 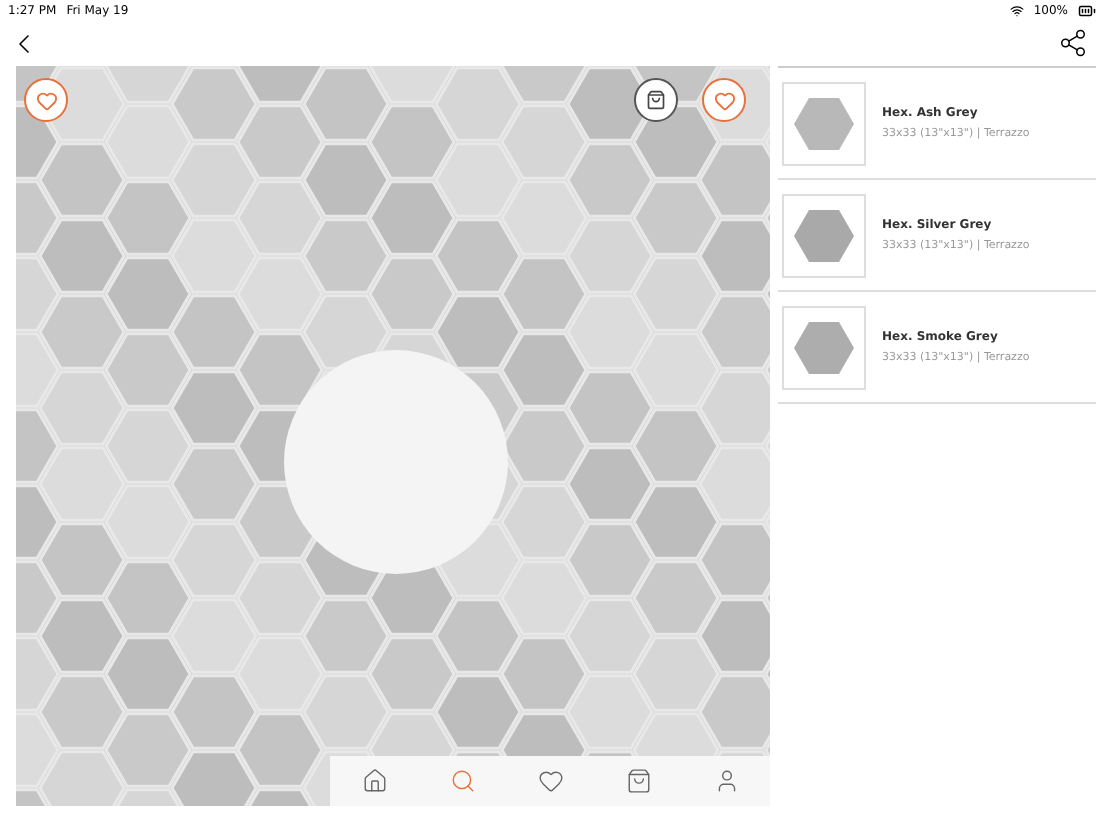 I want to click on favorites-icon, so click(x=550, y=781).